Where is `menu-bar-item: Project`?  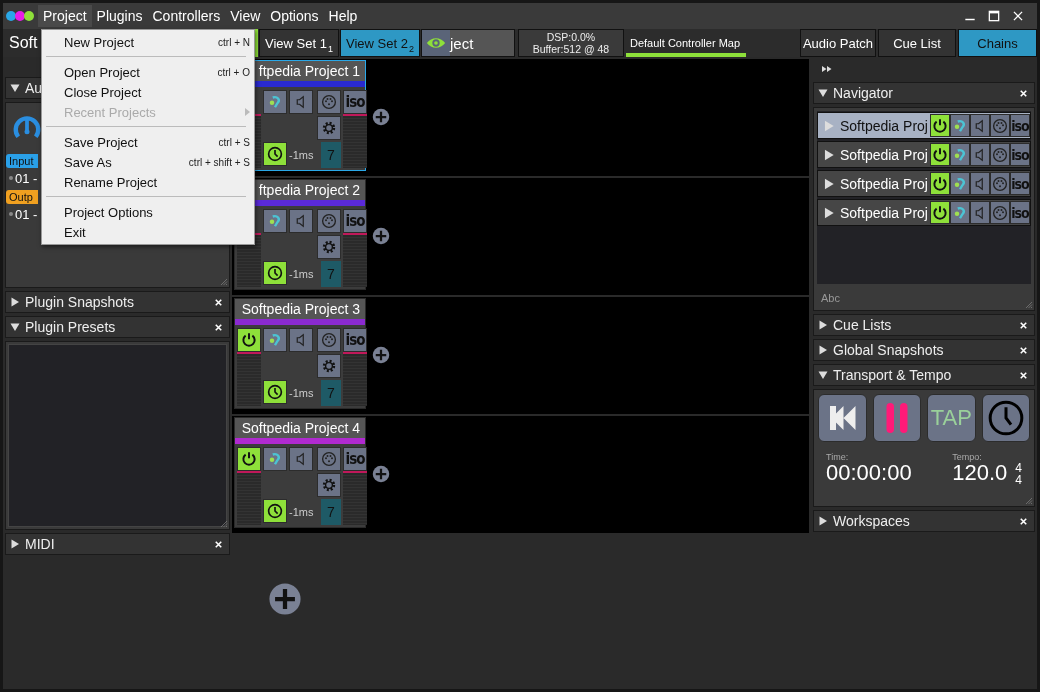 menu-bar-item: Project is located at coordinates (65, 16).